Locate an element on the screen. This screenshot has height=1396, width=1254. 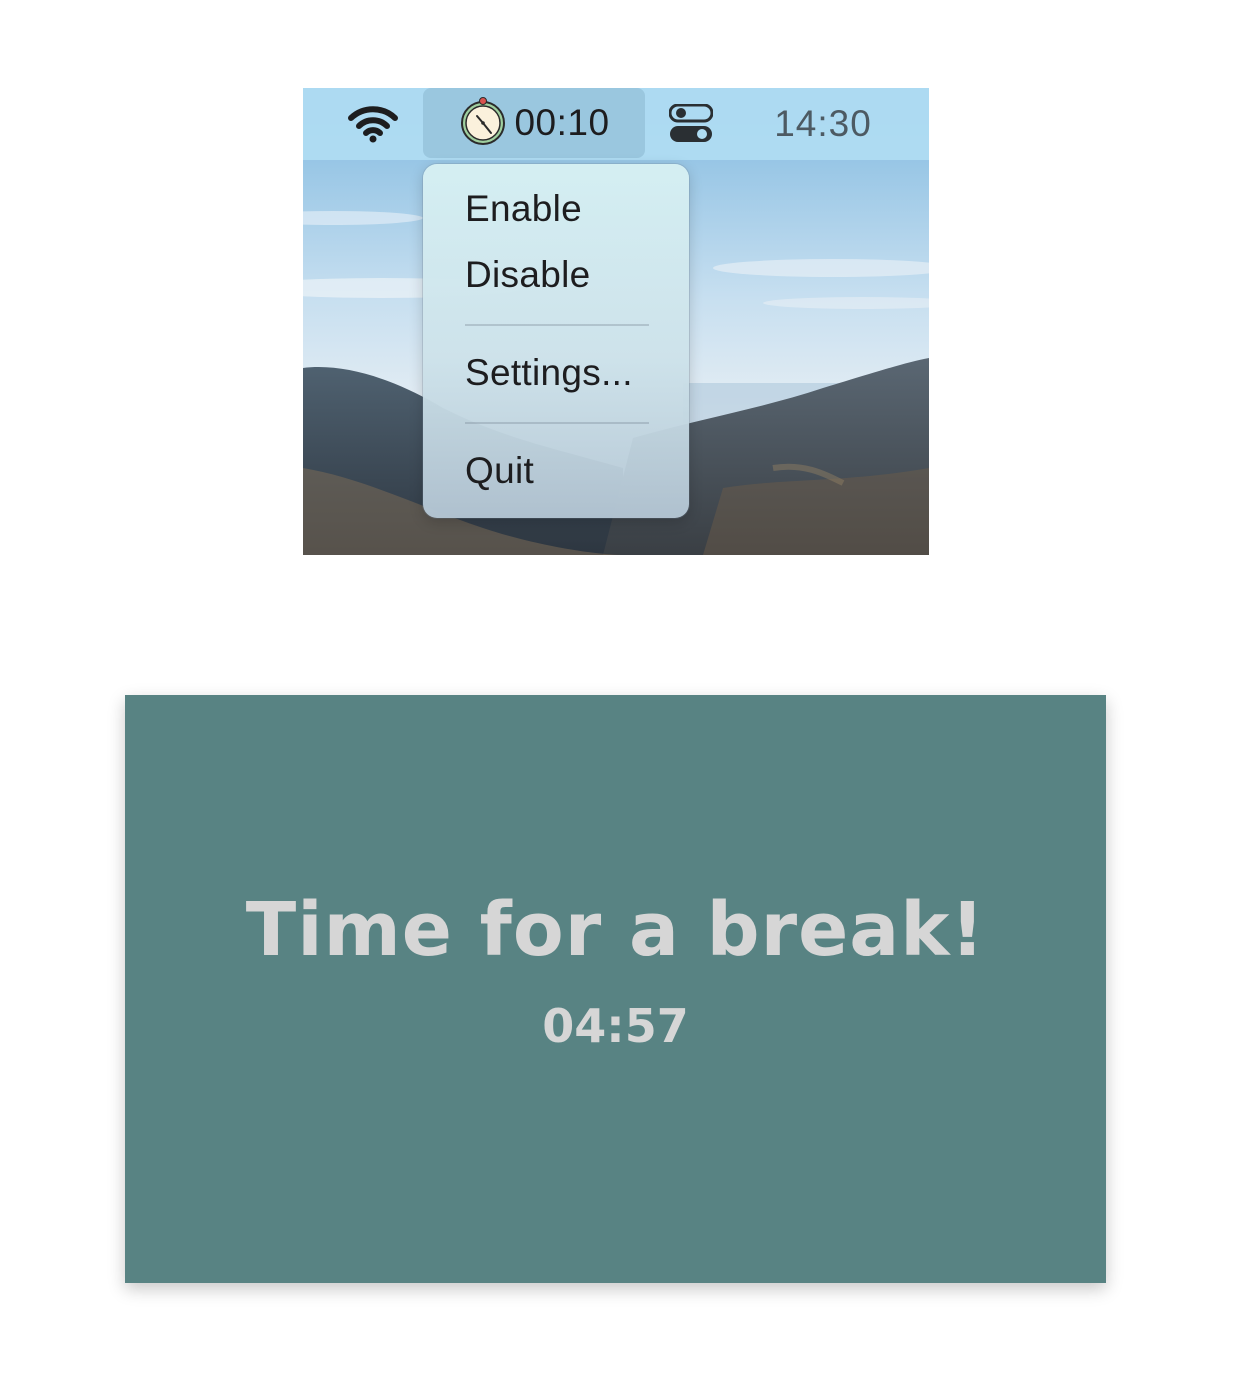
menu-bar: 00:10 14:30 is located at coordinates (616, 124).